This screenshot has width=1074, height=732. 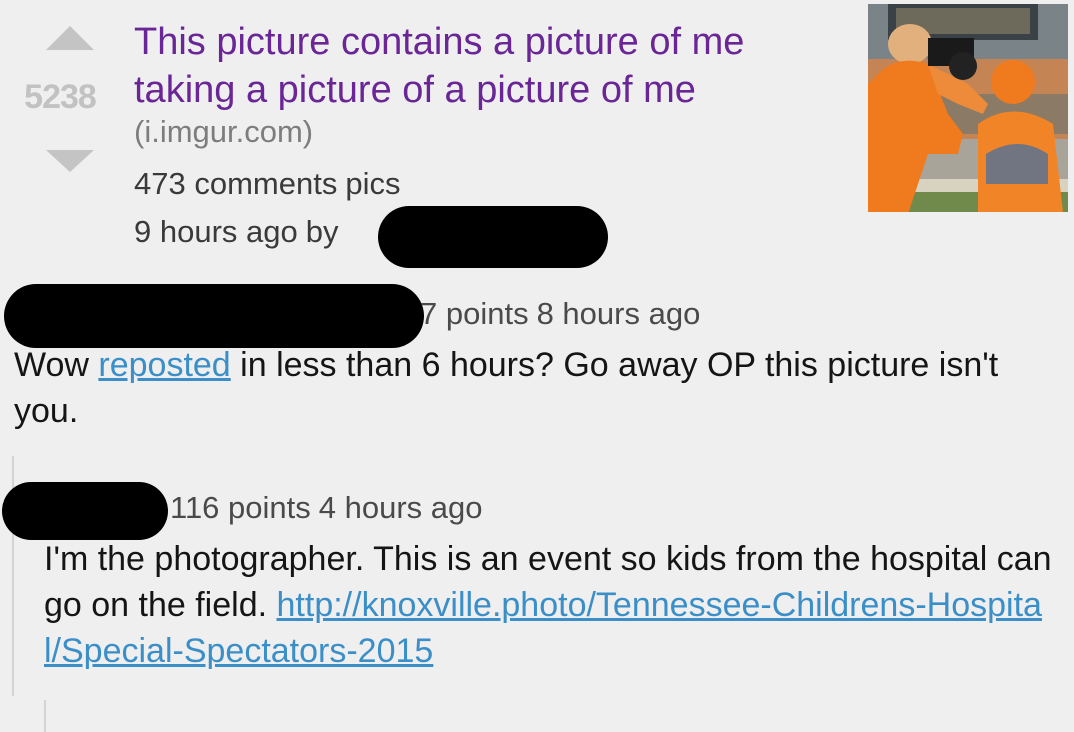 What do you see at coordinates (56, 365) in the screenshot?
I see `comment-text: Wow` at bounding box center [56, 365].